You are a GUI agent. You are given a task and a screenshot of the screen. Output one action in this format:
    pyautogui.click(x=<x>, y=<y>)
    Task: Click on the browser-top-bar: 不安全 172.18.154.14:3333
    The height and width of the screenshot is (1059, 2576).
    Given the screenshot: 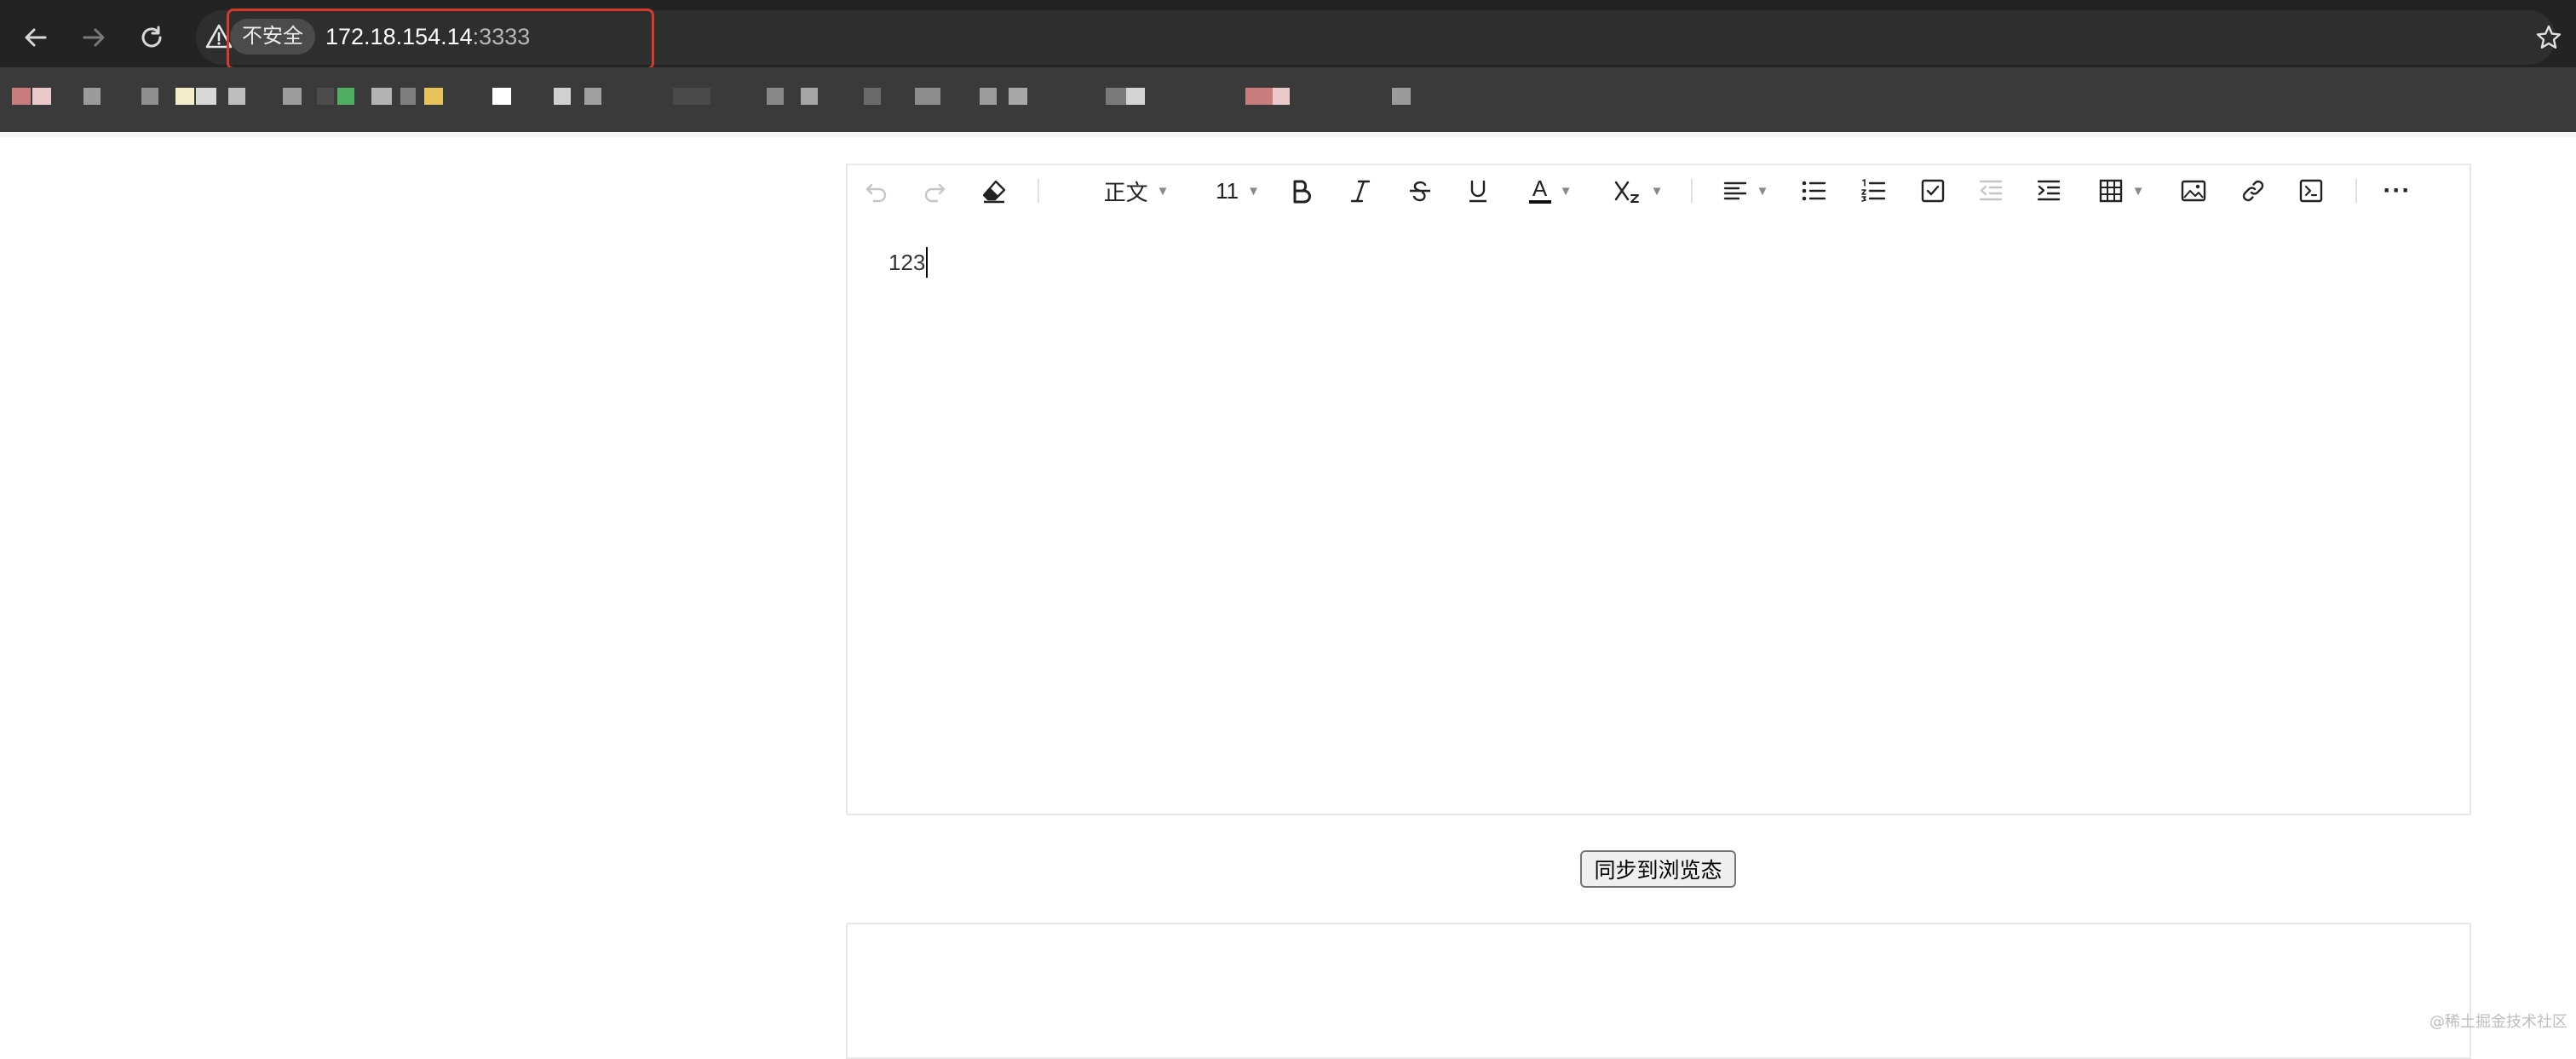 What is the action you would take?
    pyautogui.click(x=1288, y=35)
    